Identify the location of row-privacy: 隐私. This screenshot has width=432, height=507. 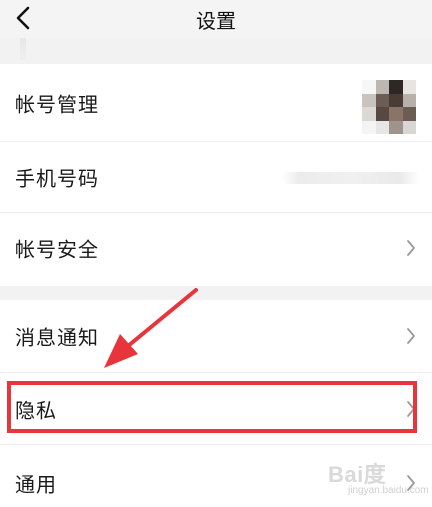
(216, 409).